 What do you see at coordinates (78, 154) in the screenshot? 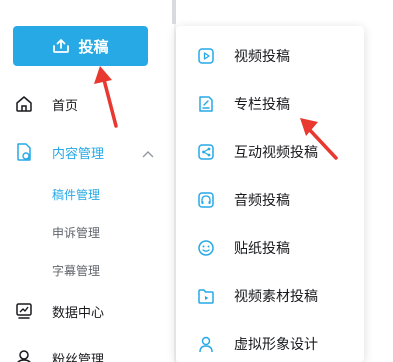
I see `sidebar-item-label: 内容管理` at bounding box center [78, 154].